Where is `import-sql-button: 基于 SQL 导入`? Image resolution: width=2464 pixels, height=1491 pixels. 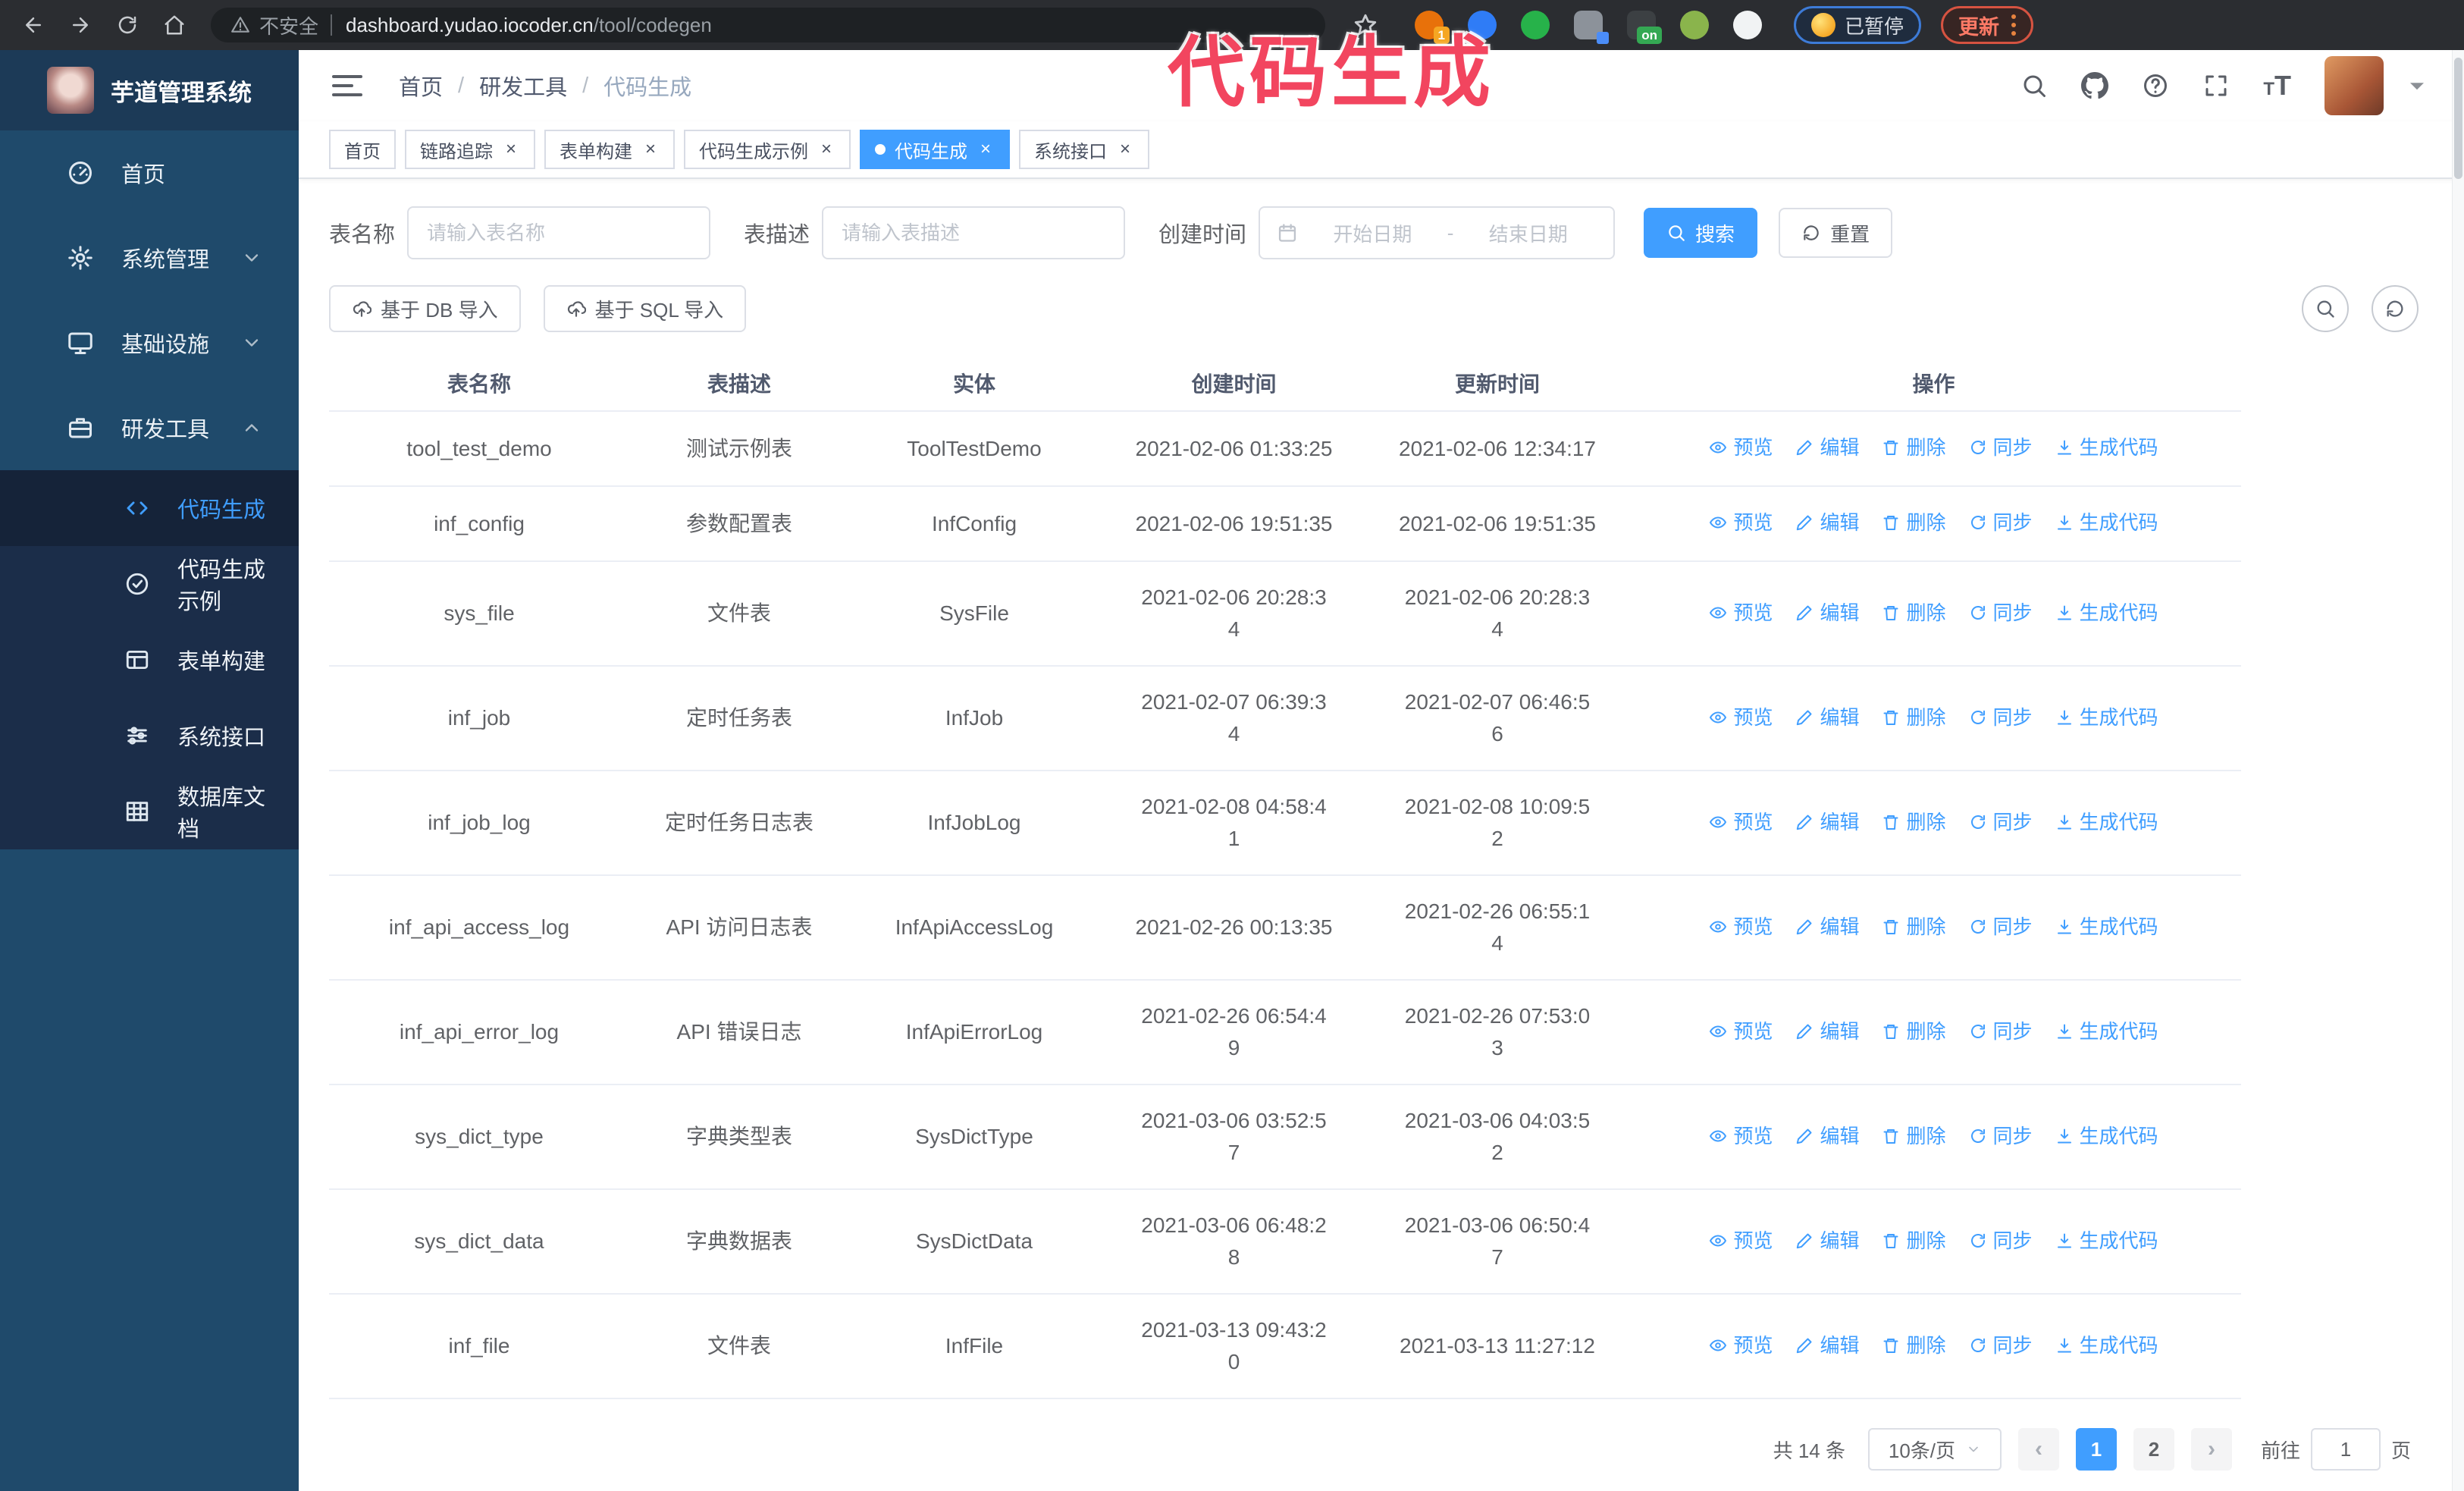 import-sql-button: 基于 SQL 导入 is located at coordinates (645, 308).